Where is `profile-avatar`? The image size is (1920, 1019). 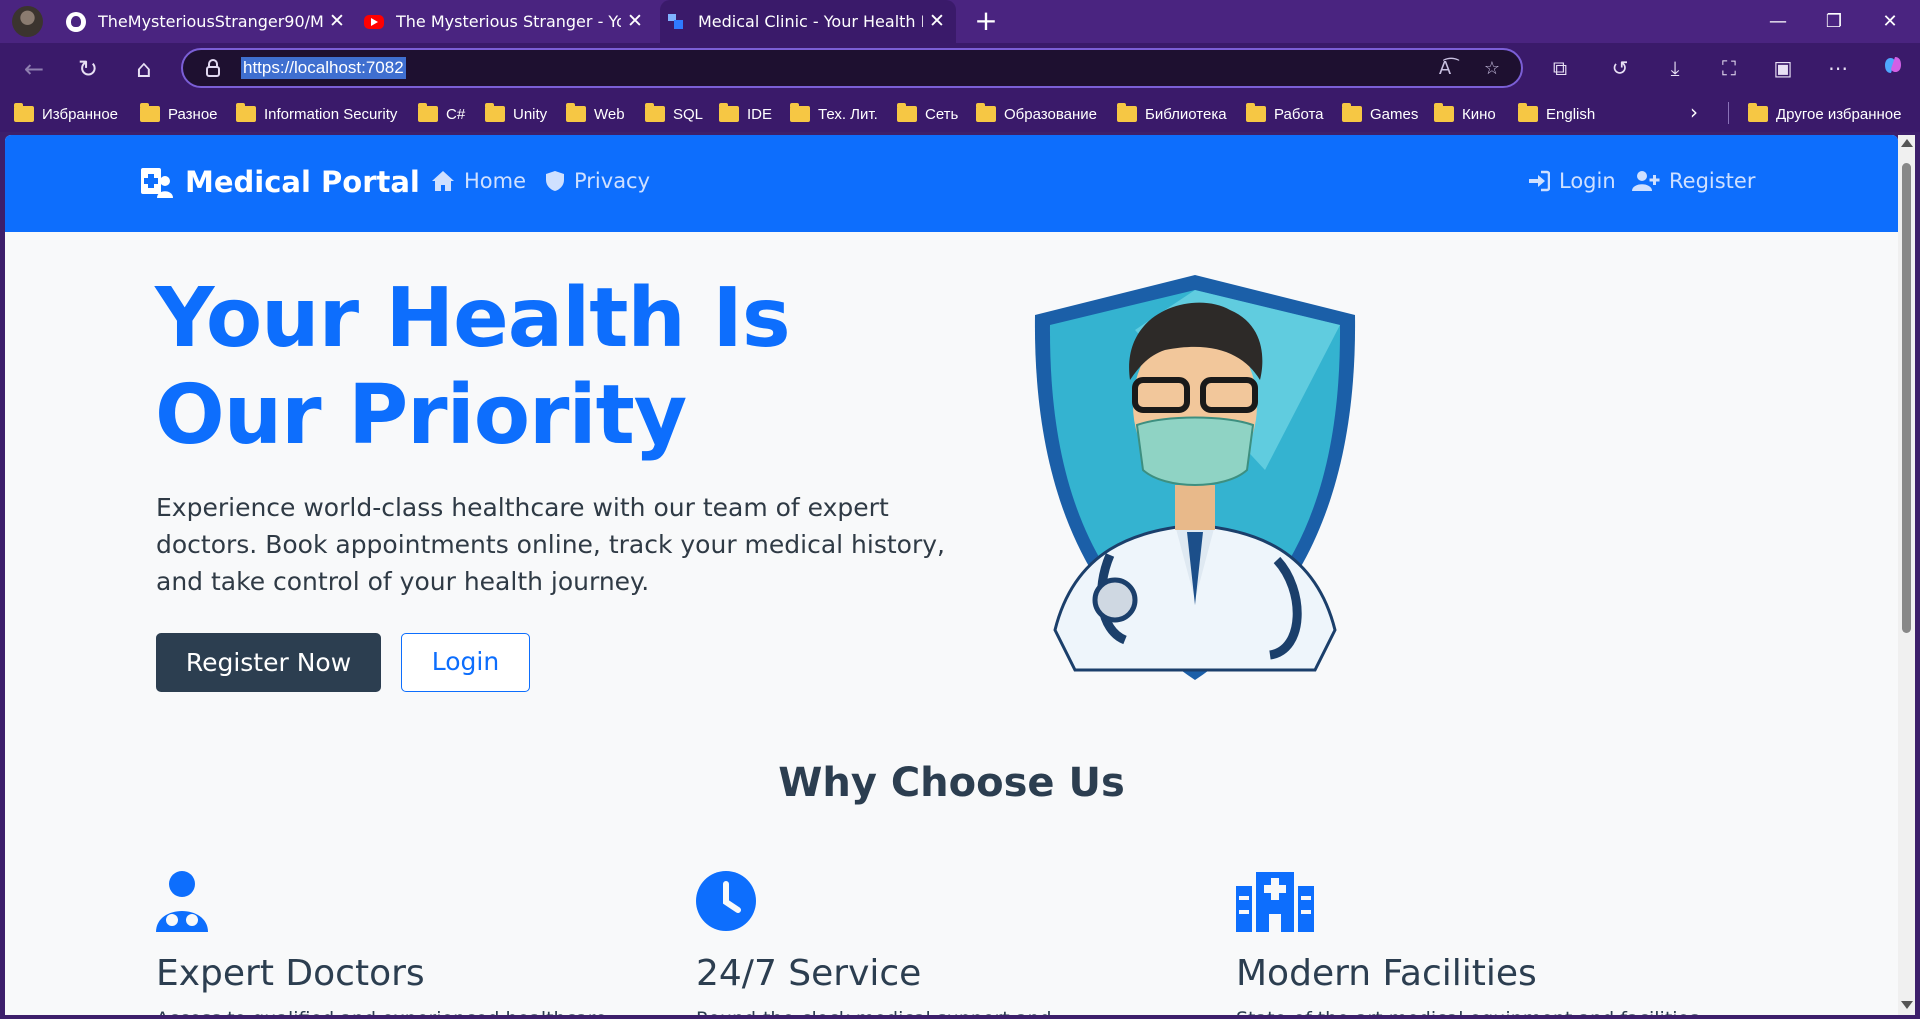 profile-avatar is located at coordinates (27, 21).